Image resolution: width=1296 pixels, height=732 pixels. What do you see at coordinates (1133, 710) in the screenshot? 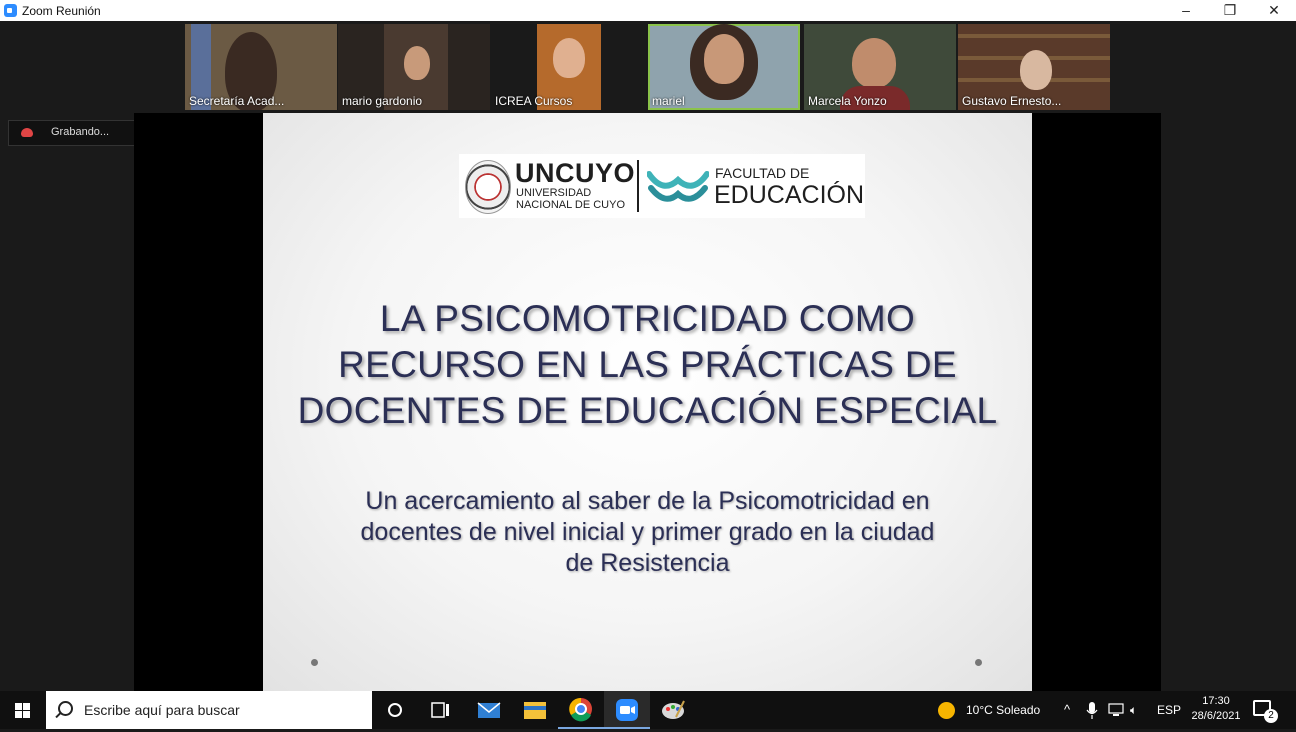
I see `volume-icon: 🔈︎` at bounding box center [1133, 710].